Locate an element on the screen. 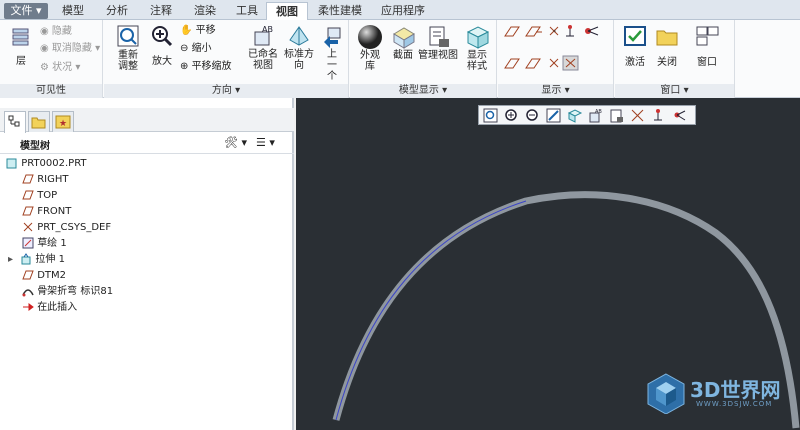 The image size is (800, 430). display-style-icon is located at coordinates (478, 37).